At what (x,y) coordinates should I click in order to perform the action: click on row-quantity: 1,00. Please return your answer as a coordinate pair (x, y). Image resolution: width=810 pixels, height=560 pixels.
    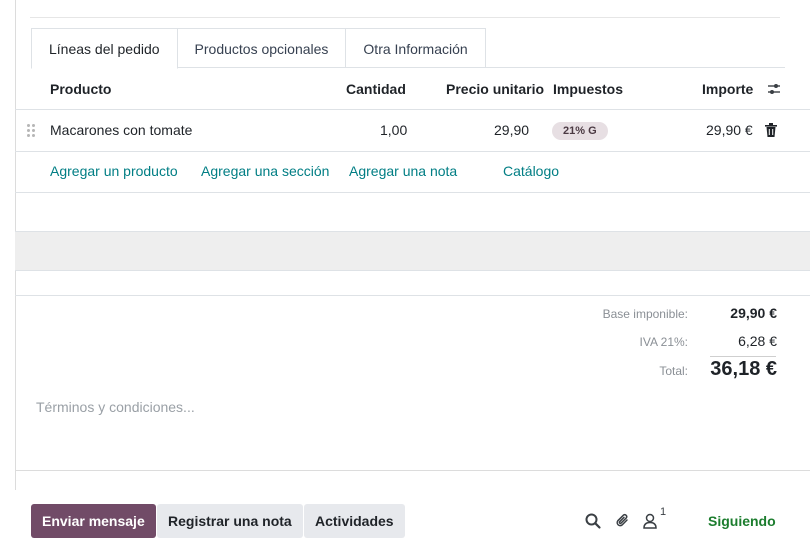
    Looking at the image, I should click on (393, 130).